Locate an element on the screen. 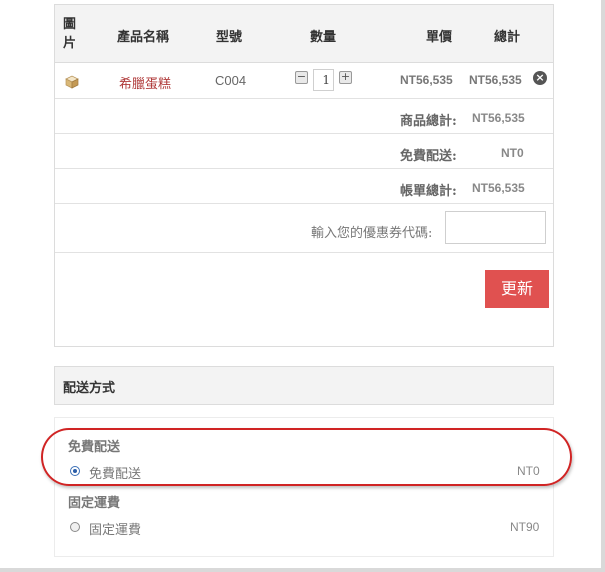 This screenshot has width=605, height=572. column-header-image: 圖片 is located at coordinates (70, 34).